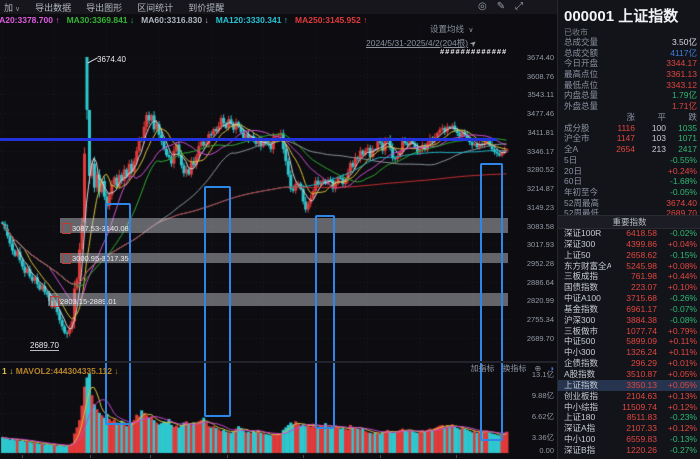  Describe the element at coordinates (482, 6) in the screenshot. I see `target-icon: ◎` at that location.